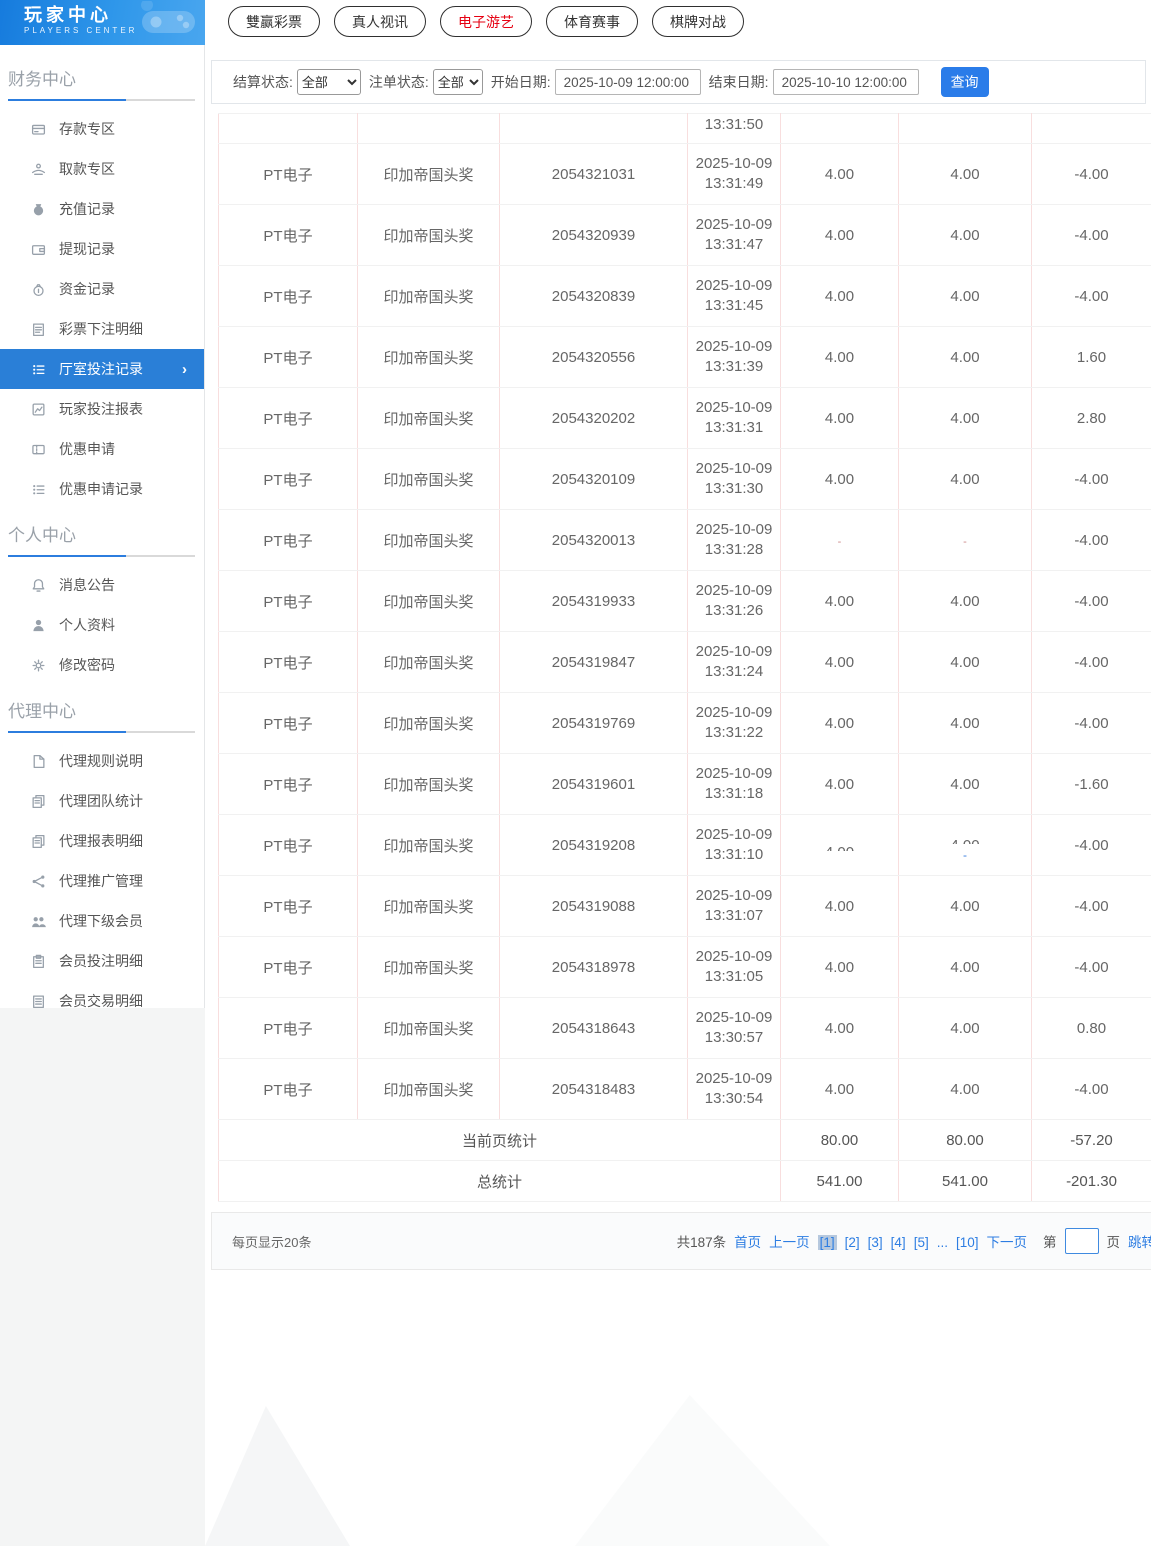 The width and height of the screenshot is (1151, 1546). Describe the element at coordinates (698, 21) in the screenshot. I see `tab-board-games: 棋牌对战` at that location.